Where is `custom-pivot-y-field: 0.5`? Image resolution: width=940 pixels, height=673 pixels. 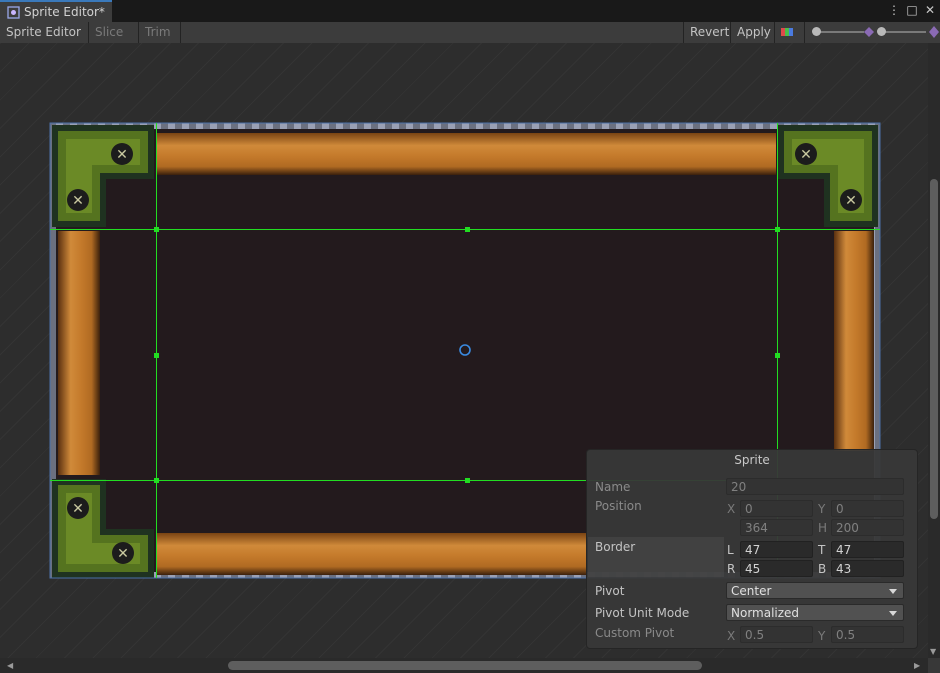
custom-pivot-y-field: 0.5 is located at coordinates (867, 634).